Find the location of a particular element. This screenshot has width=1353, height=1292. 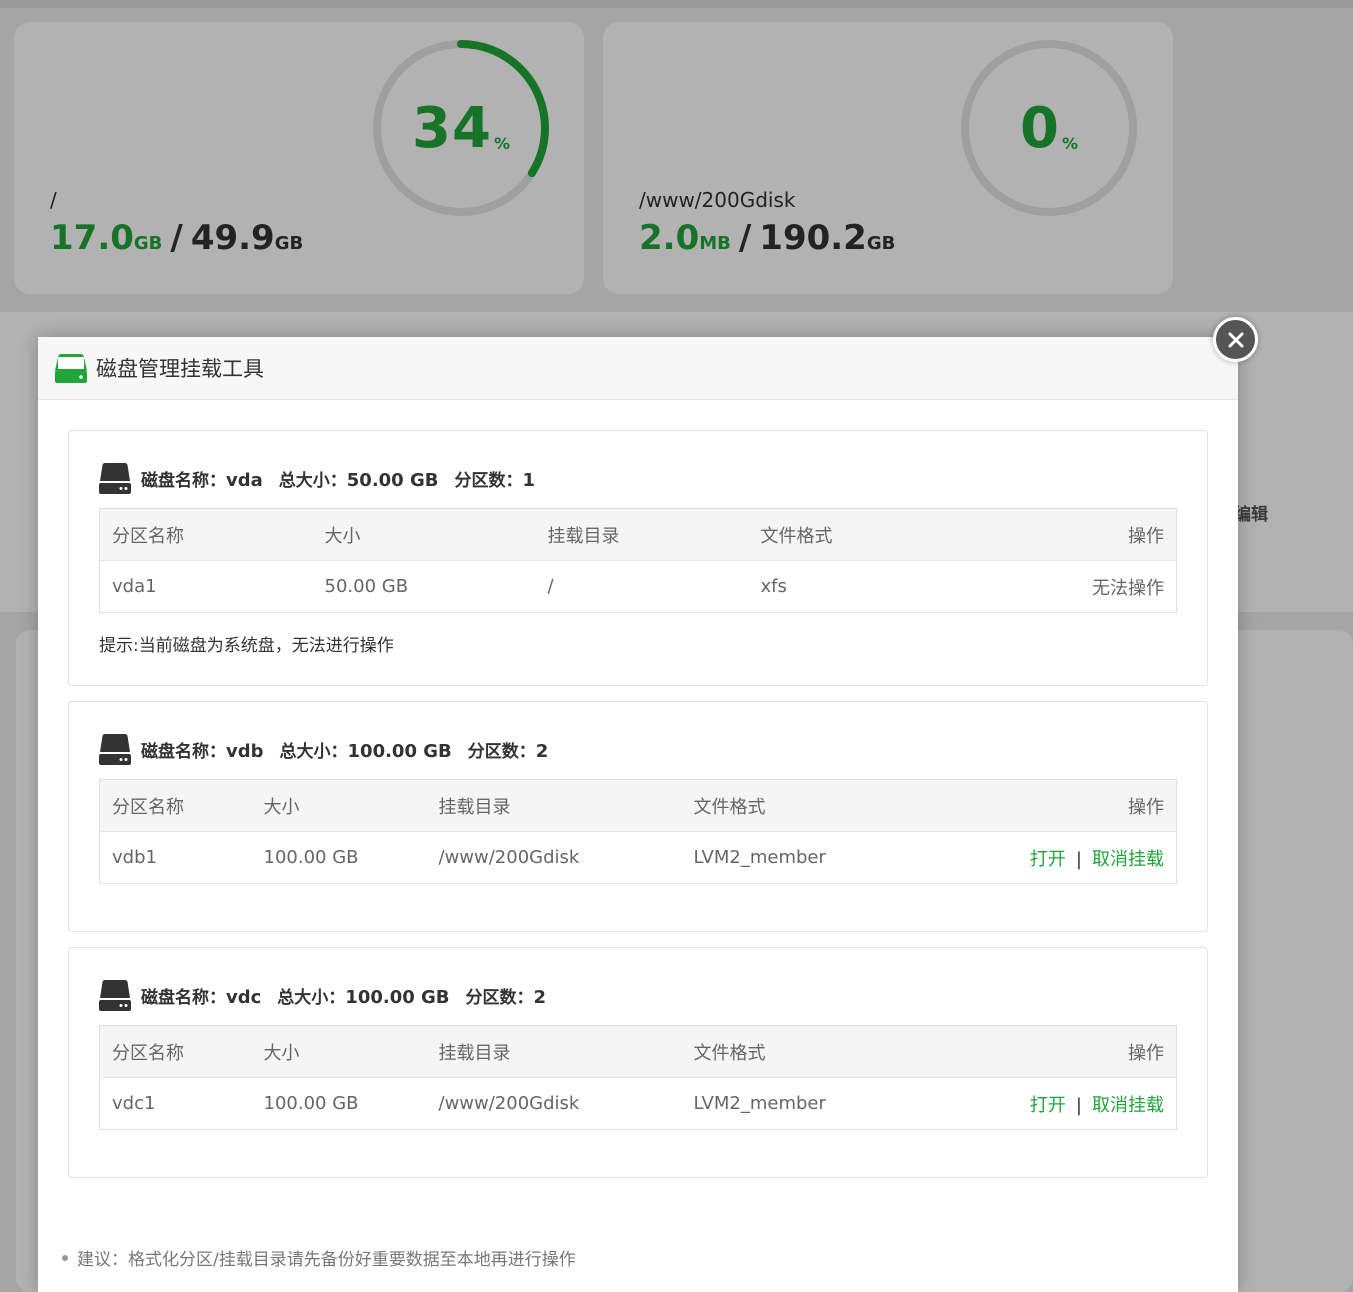

close-dialog-button is located at coordinates (1235, 339).